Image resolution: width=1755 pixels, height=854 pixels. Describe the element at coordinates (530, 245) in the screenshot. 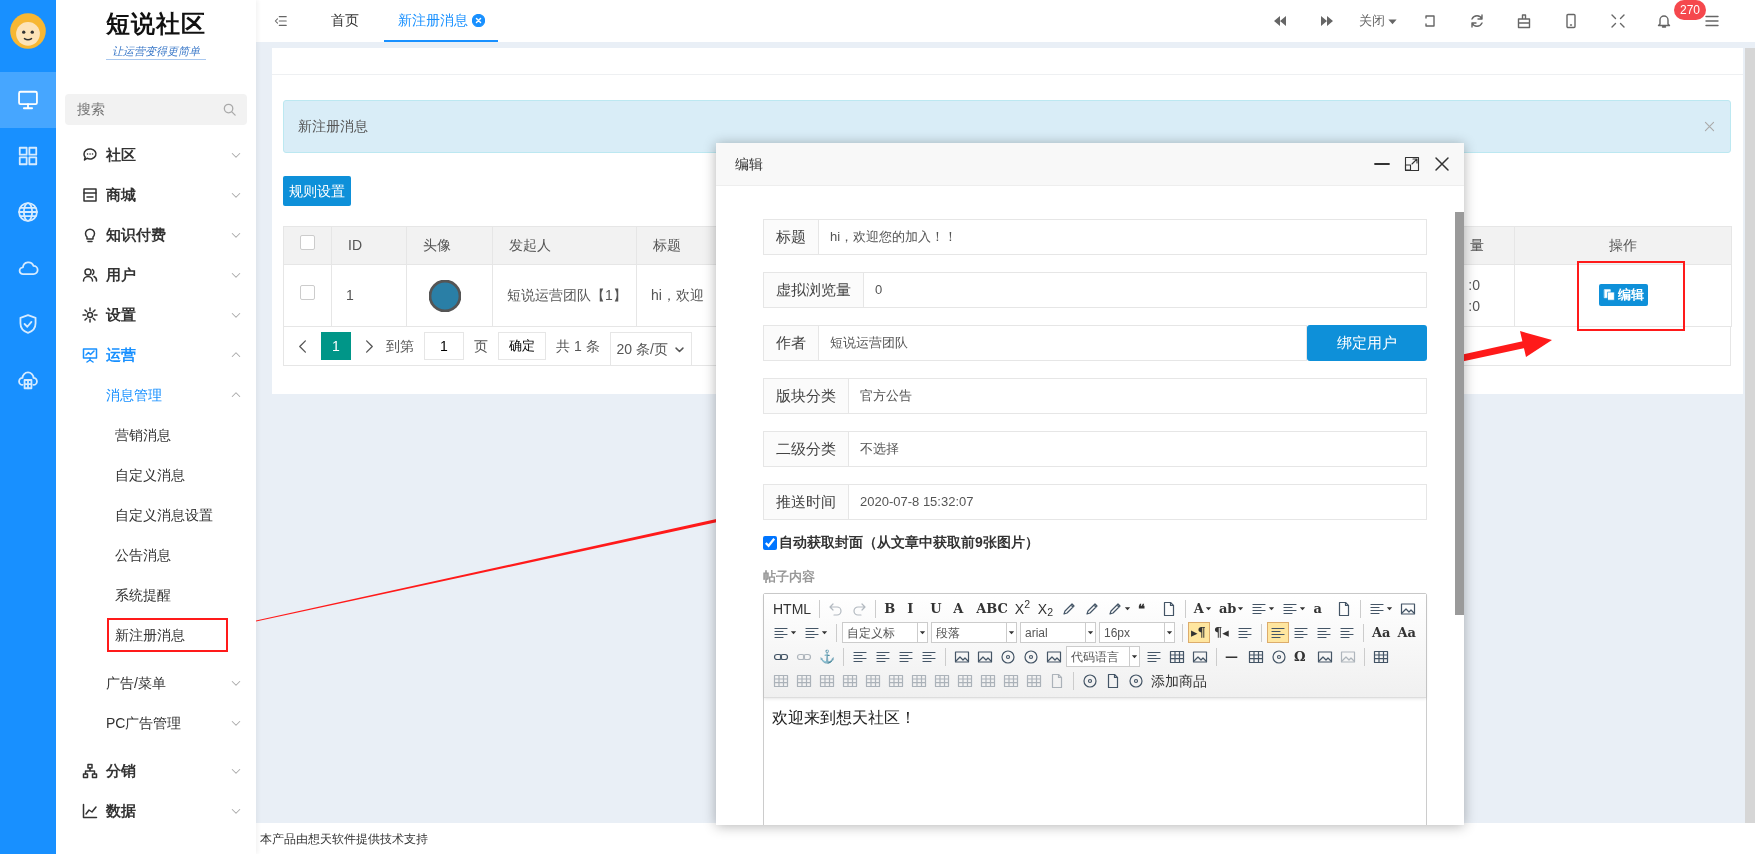

I see `column-header: 发起人` at that location.